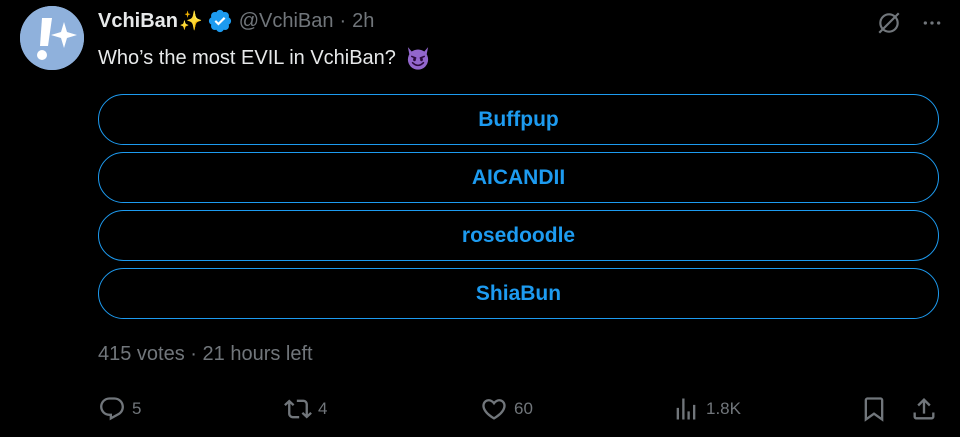  Describe the element at coordinates (236, 21) in the screenshot. I see `tweet-header: VchiBan ✨ @VchiBan · 2h` at that location.